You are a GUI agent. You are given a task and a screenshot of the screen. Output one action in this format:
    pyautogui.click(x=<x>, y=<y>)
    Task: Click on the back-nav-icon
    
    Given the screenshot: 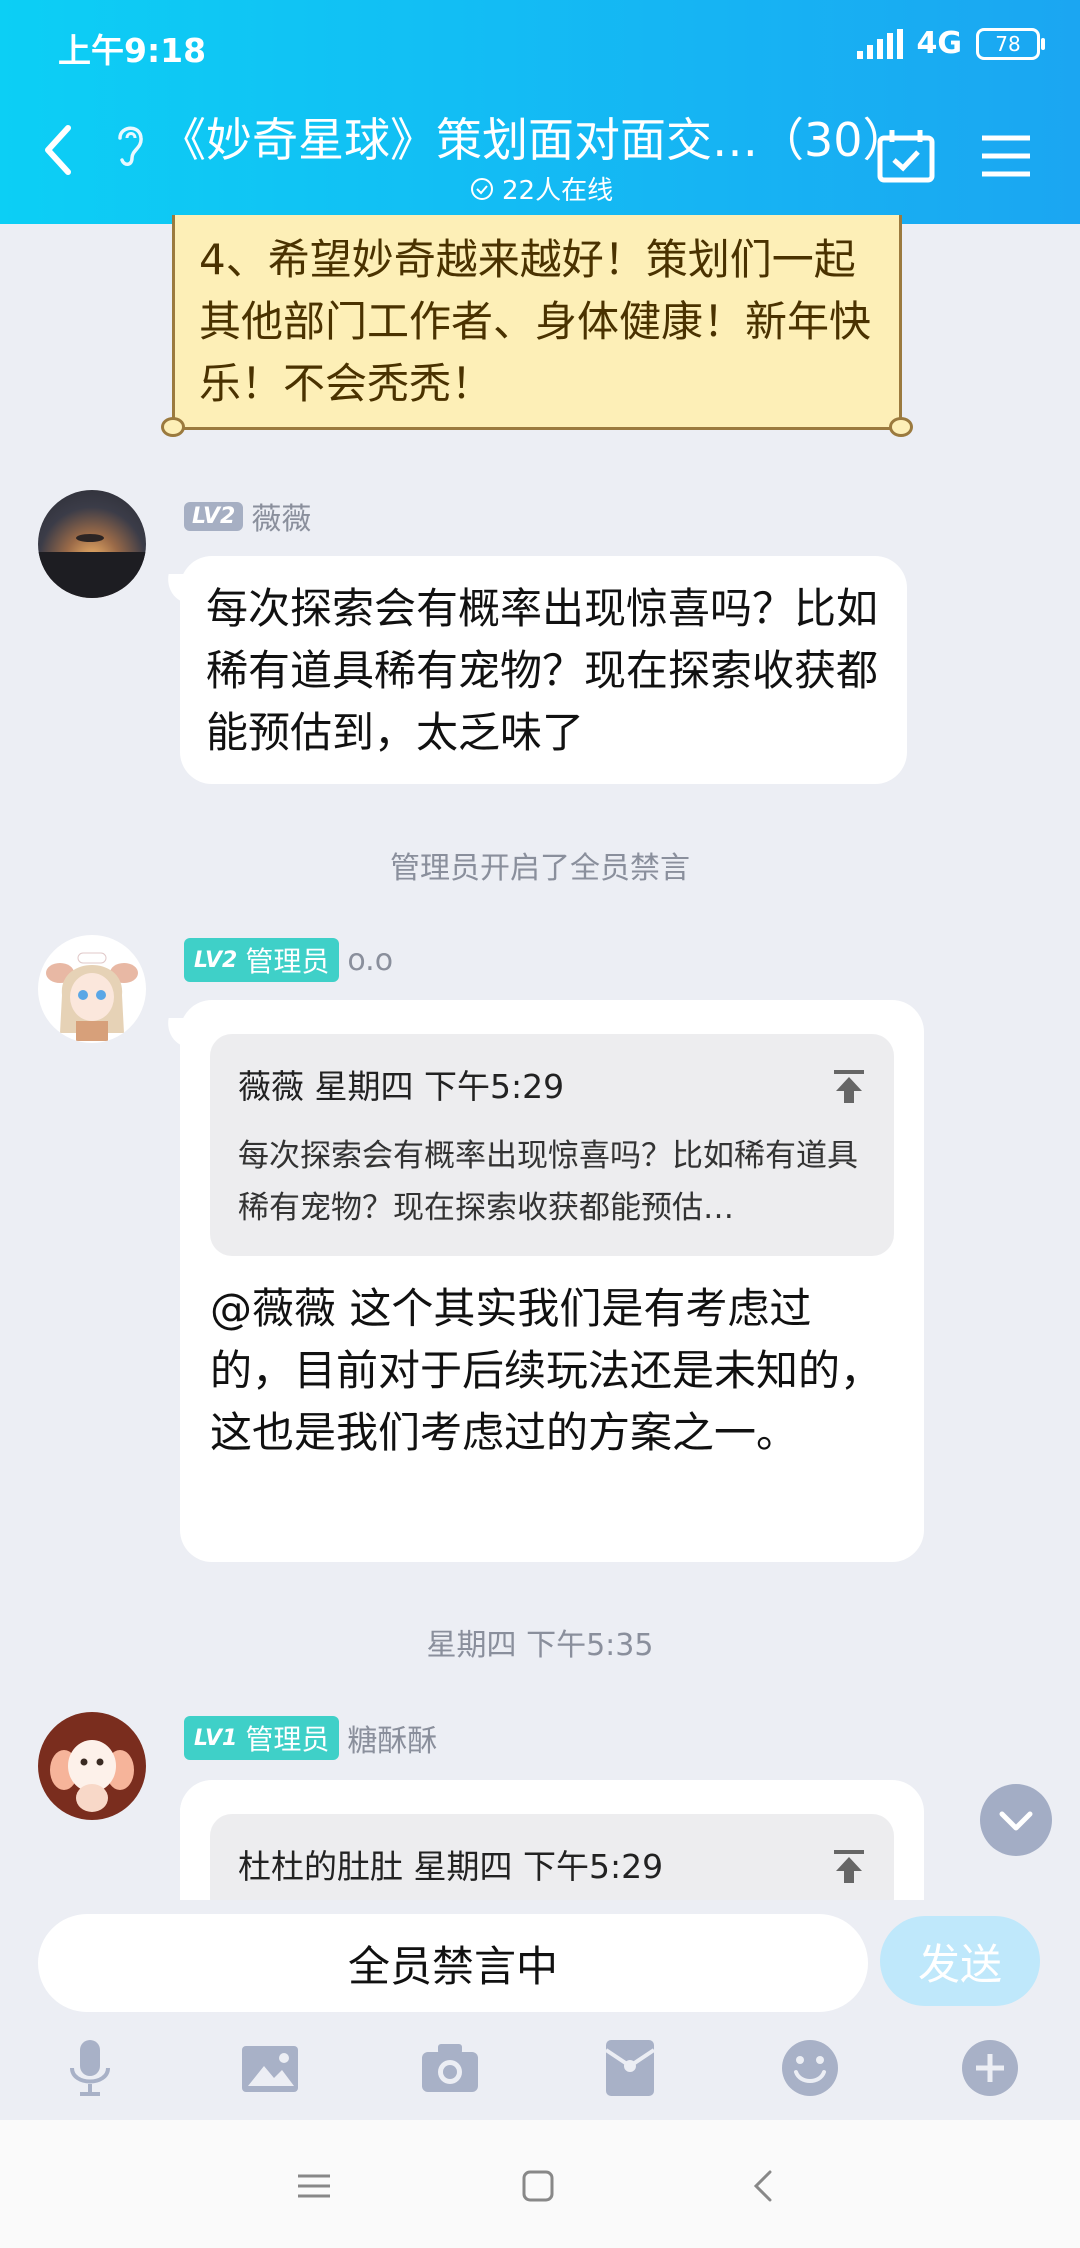 What is the action you would take?
    pyautogui.click(x=764, y=2186)
    